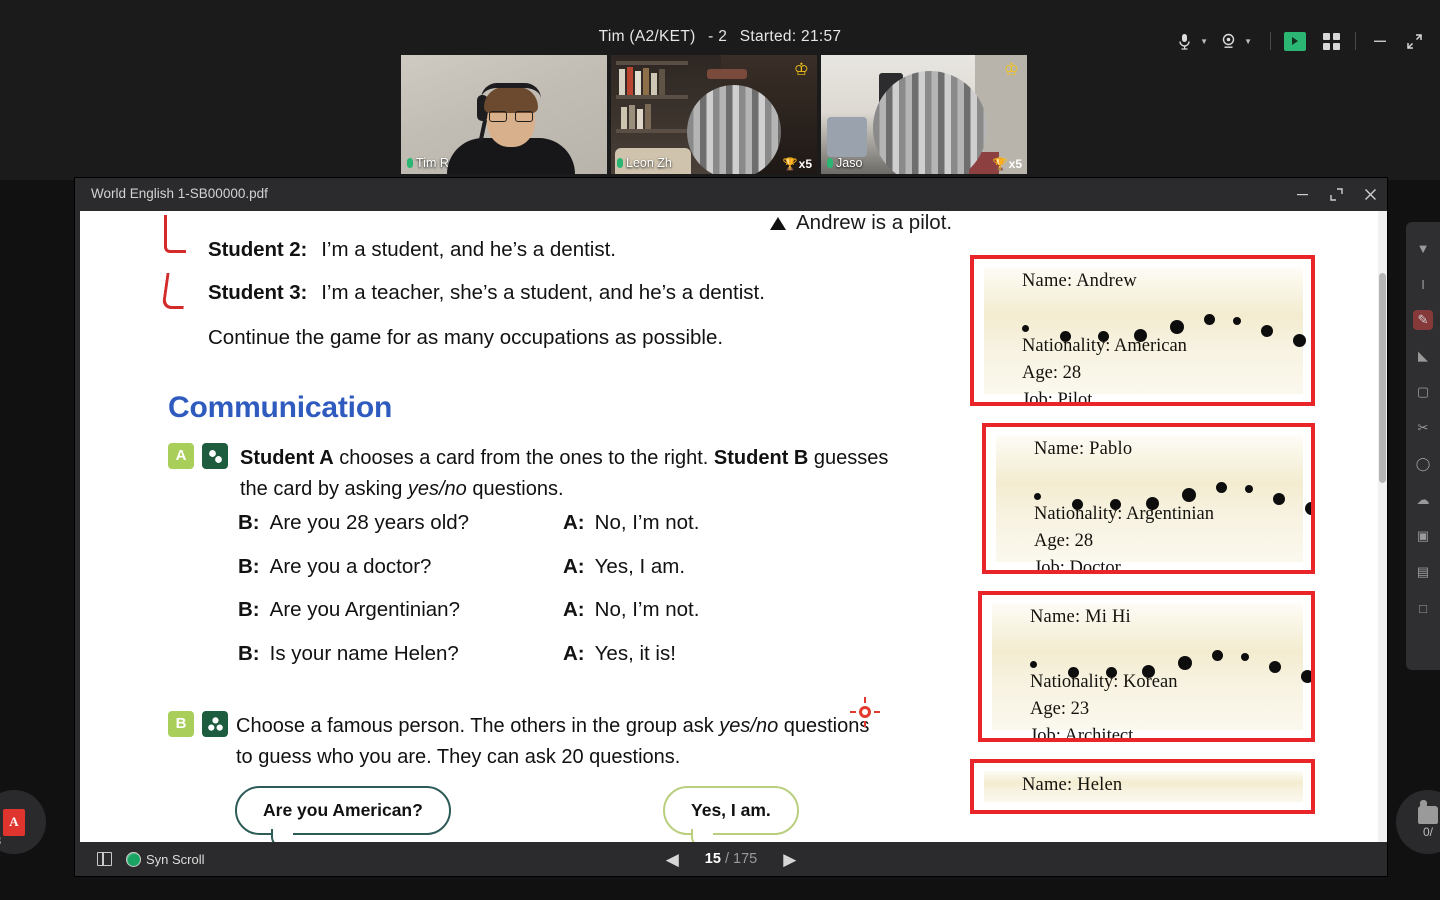 This screenshot has height=900, width=1440. What do you see at coordinates (1075, 398) in the screenshot?
I see `job-value: Pilot` at bounding box center [1075, 398].